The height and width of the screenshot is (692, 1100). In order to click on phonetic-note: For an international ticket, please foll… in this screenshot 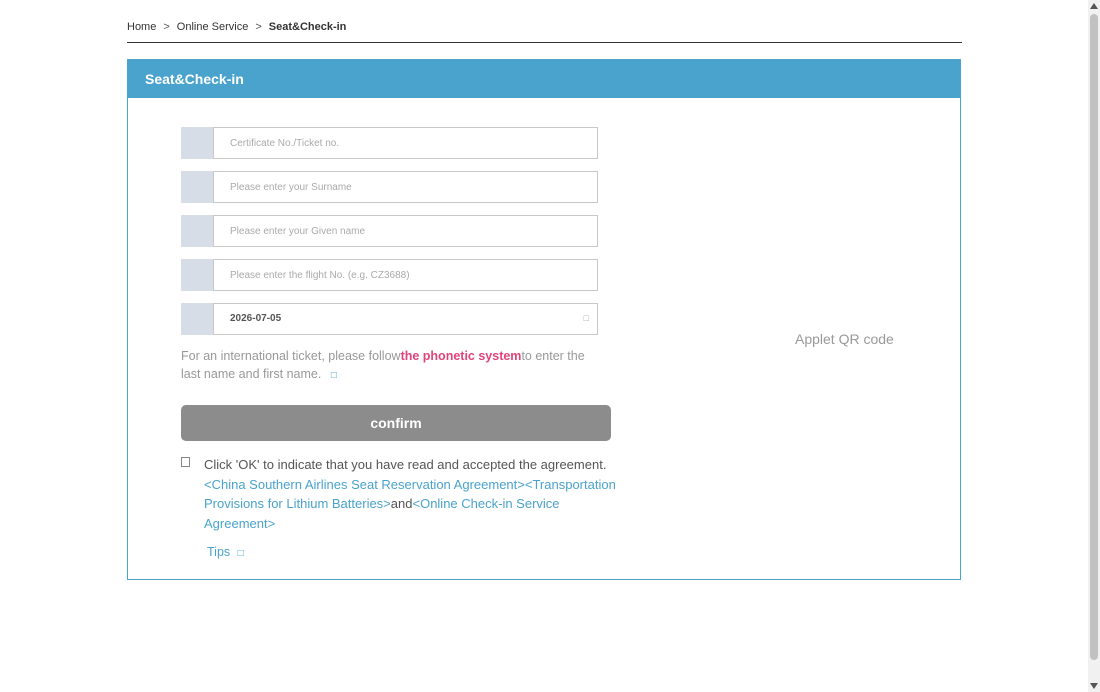, I will do `click(393, 366)`.